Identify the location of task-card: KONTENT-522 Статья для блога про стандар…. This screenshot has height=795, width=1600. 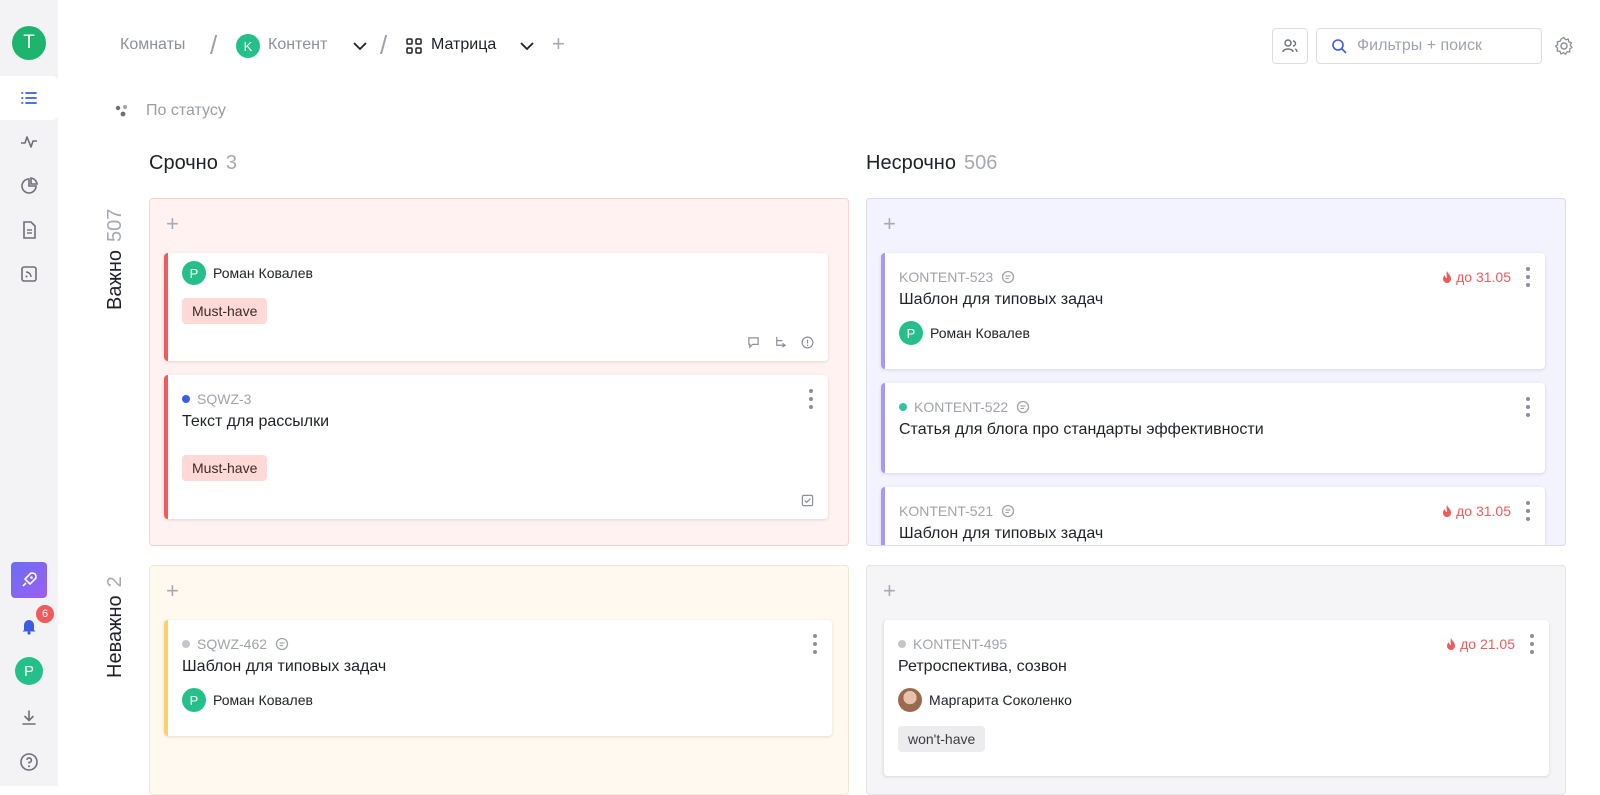
(1213, 428).